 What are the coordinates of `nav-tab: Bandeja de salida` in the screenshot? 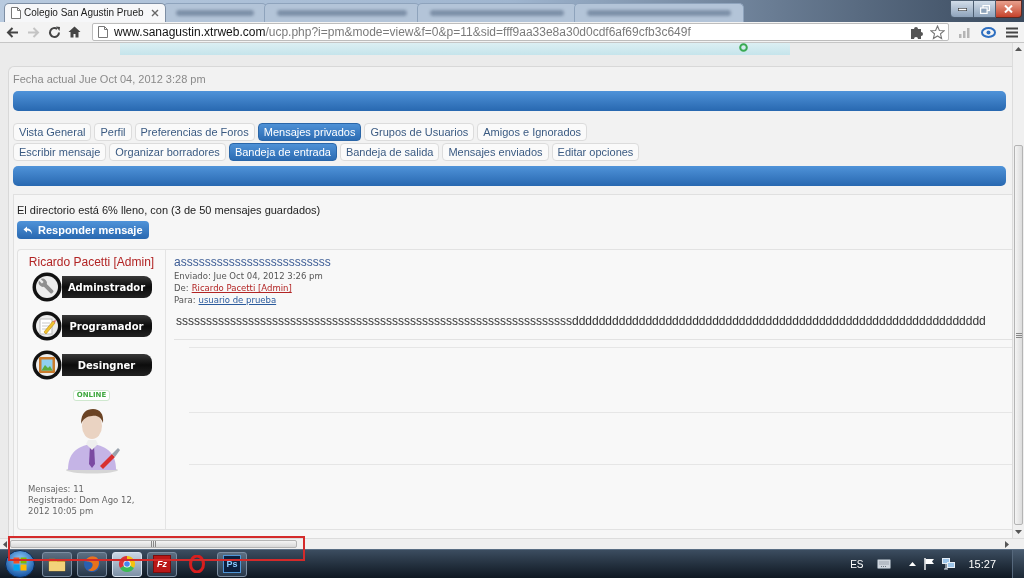 It's located at (389, 152).